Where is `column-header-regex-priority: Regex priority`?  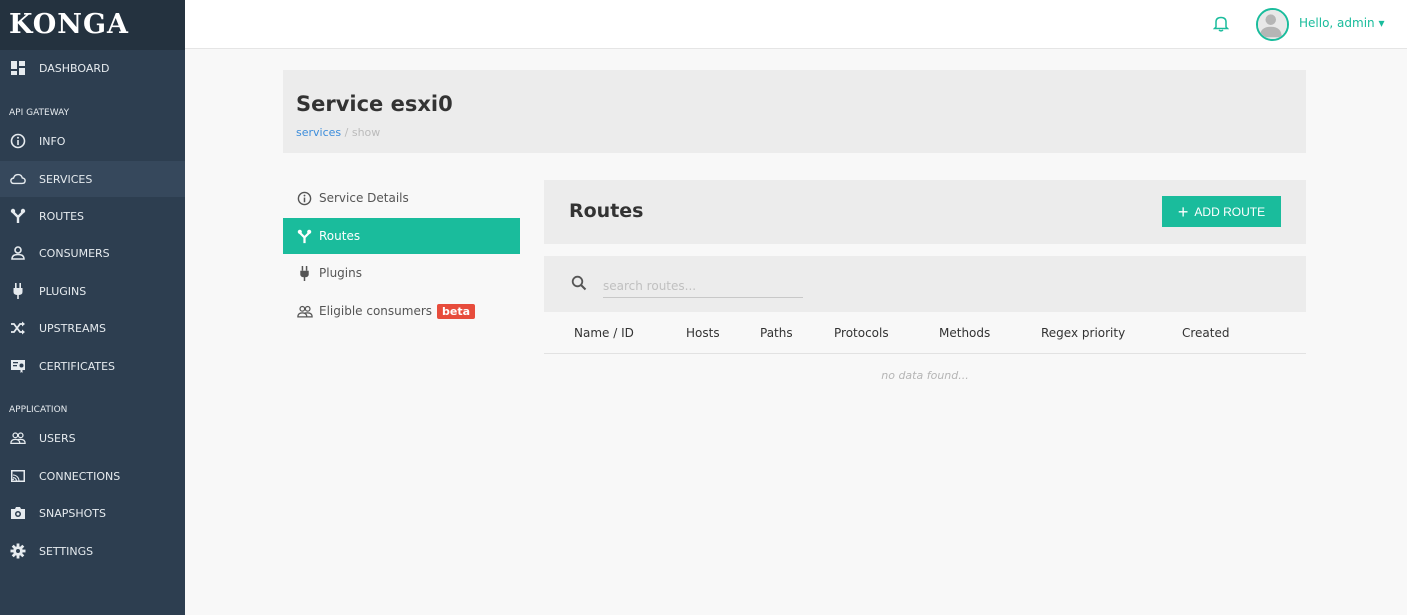 column-header-regex-priority: Regex priority is located at coordinates (1083, 333).